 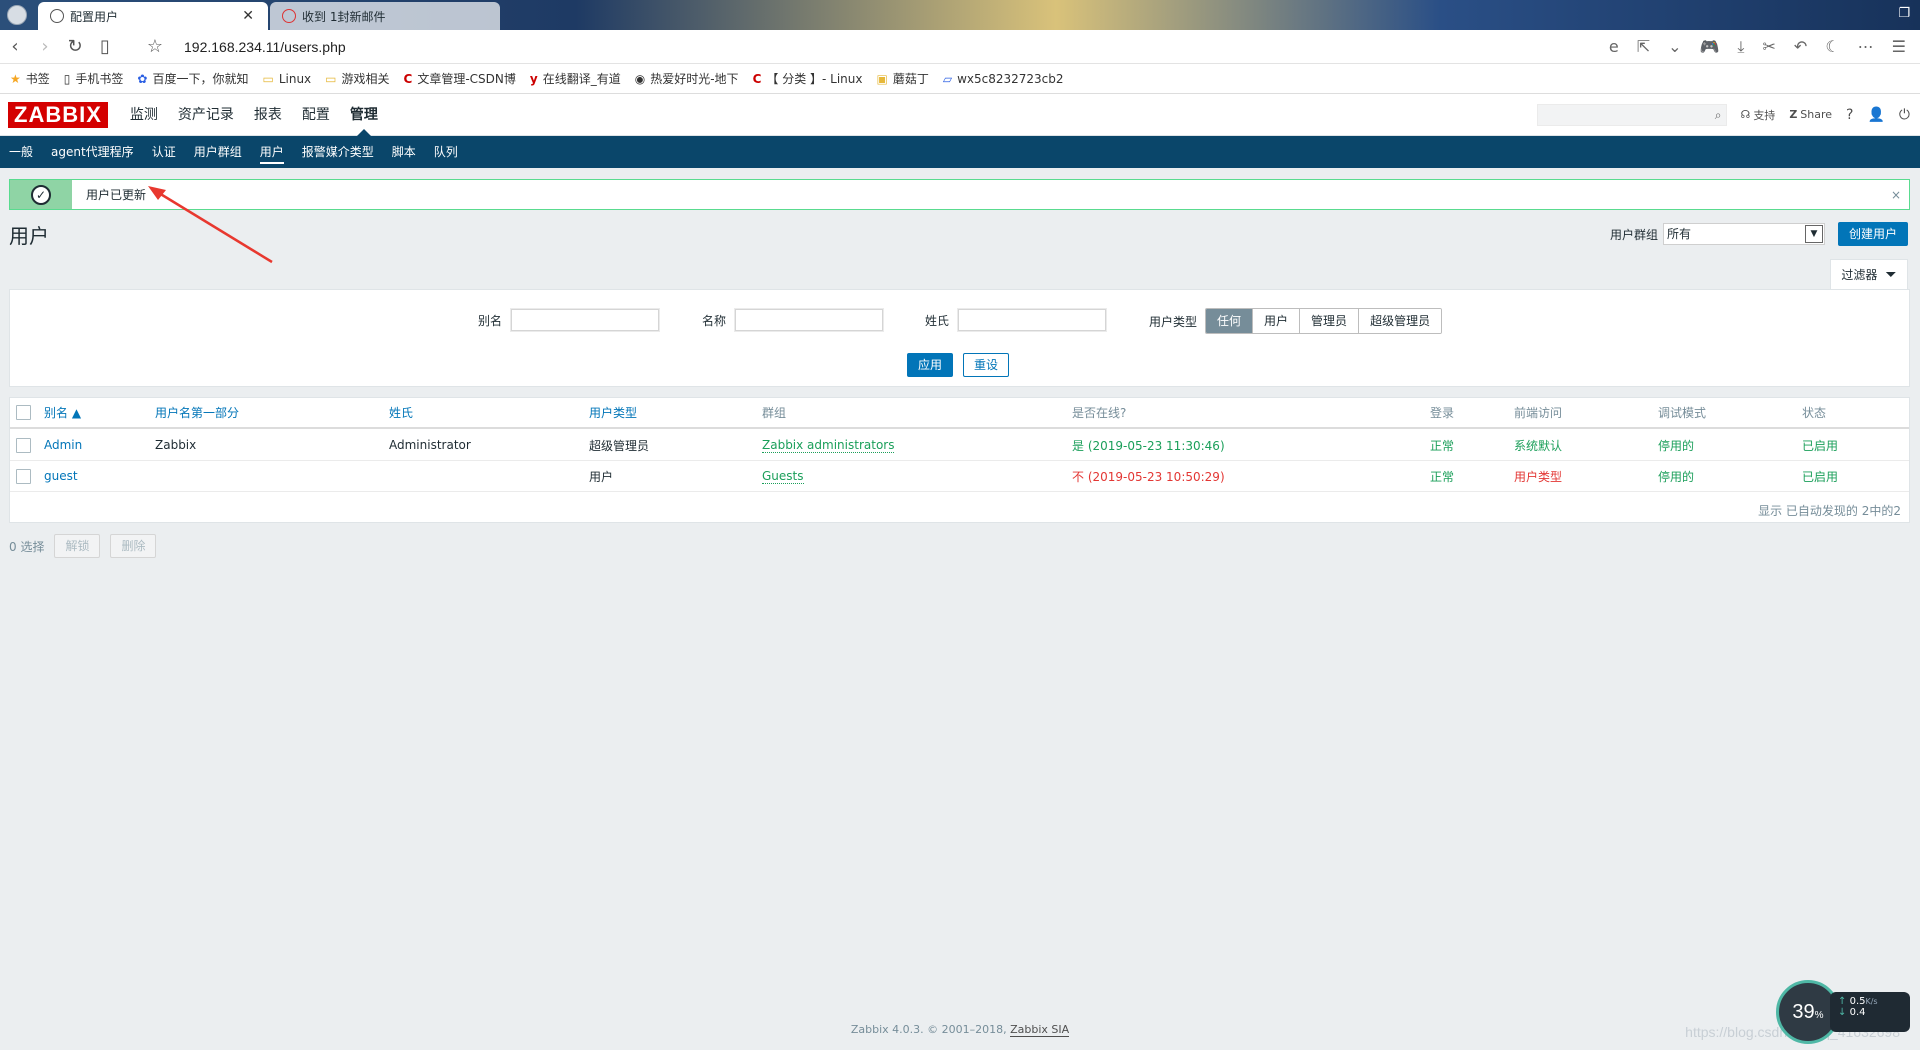 I want to click on user-alias-link: guest, so click(x=61, y=476).